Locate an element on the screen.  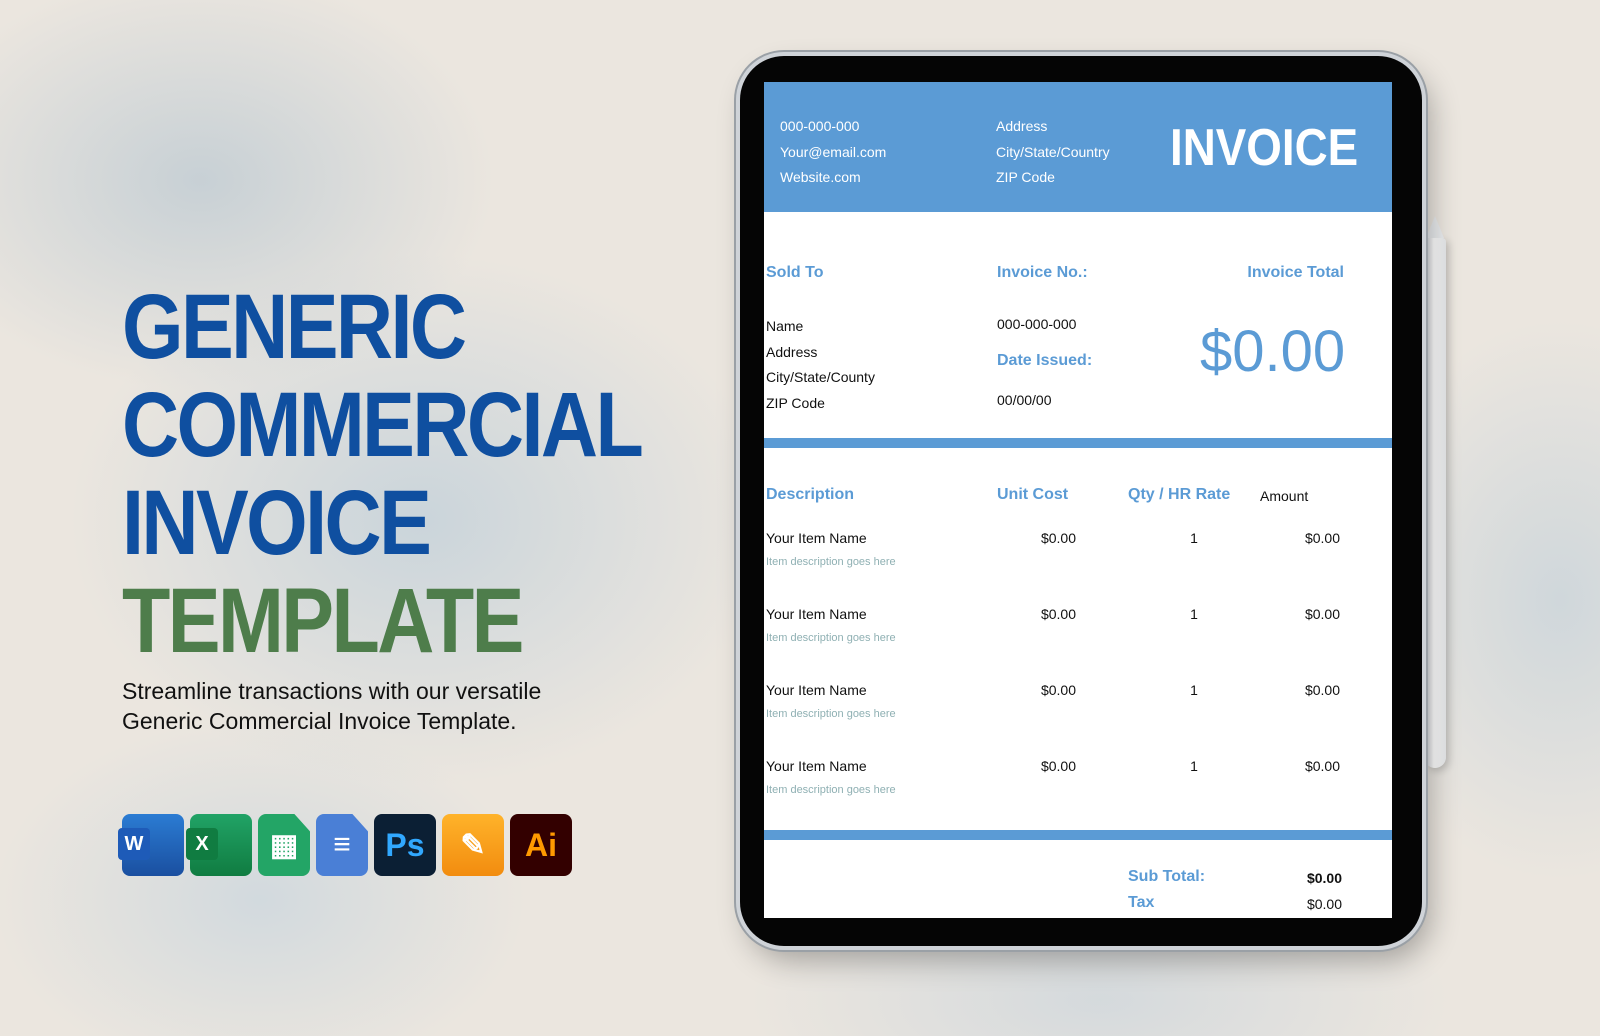
headline-line-3: INVOICE is located at coordinates (277, 523).